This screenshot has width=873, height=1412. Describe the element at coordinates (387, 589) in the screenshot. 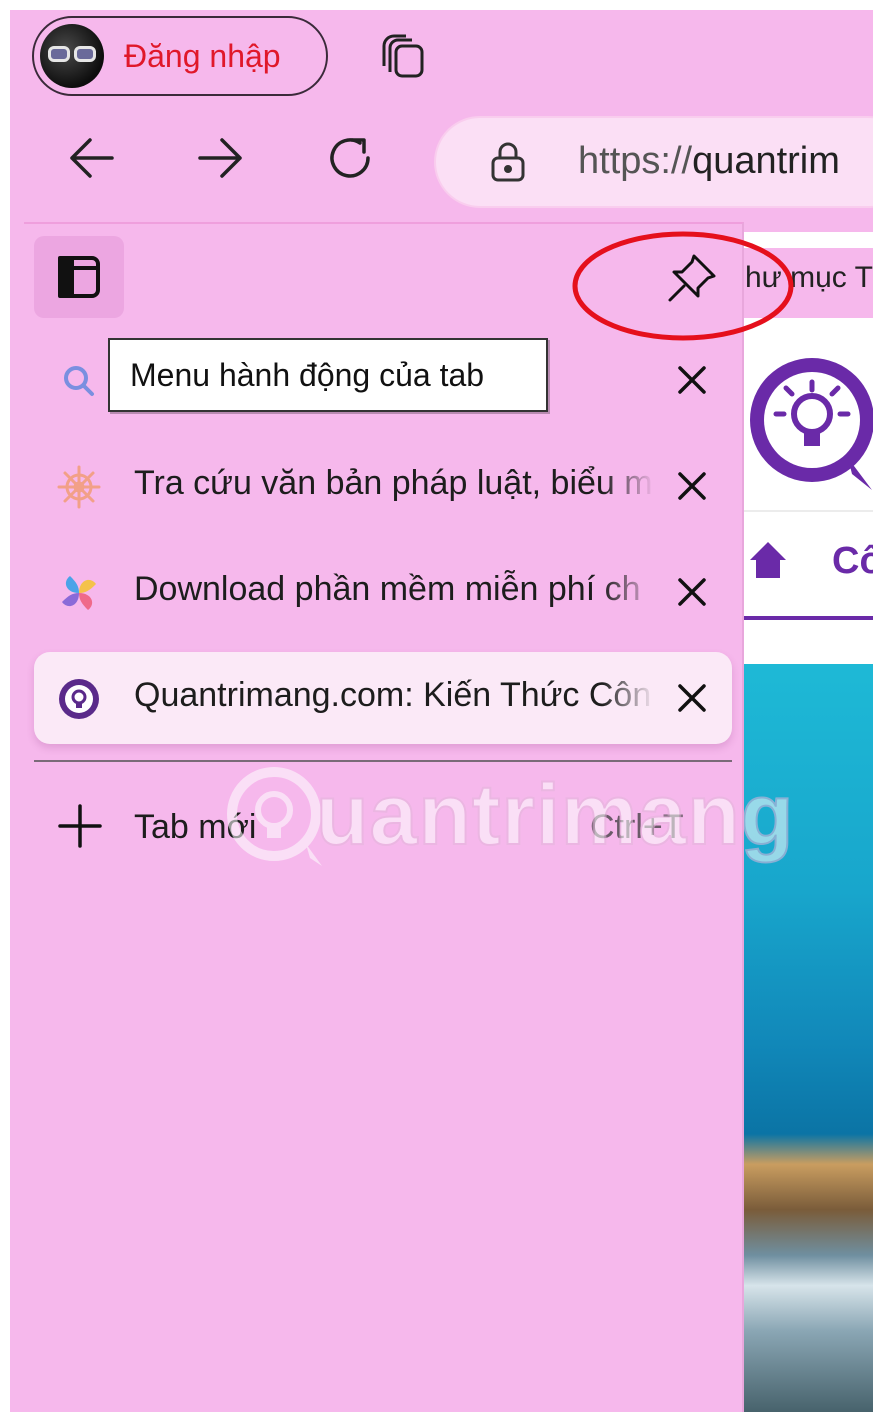

I see `tab-title: Download phần mềm miễn phí ch` at that location.